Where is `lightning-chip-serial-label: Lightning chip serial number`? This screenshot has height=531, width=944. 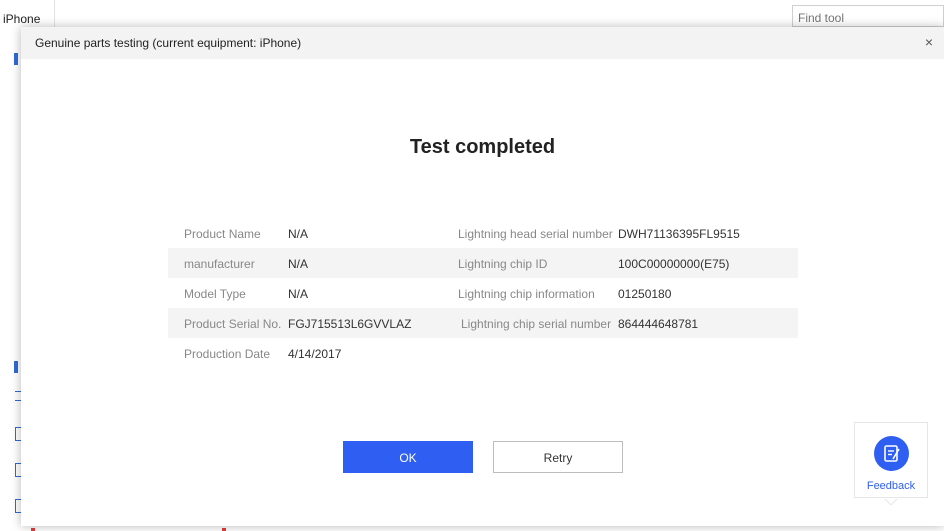
lightning-chip-serial-label: Lightning chip serial number is located at coordinates (536, 324).